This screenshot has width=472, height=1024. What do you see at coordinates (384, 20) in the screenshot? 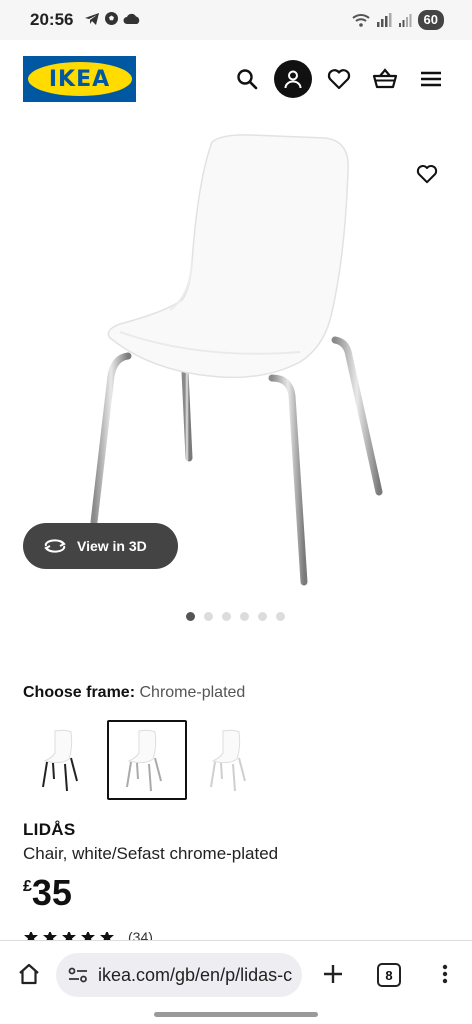
I see `signal-icon` at bounding box center [384, 20].